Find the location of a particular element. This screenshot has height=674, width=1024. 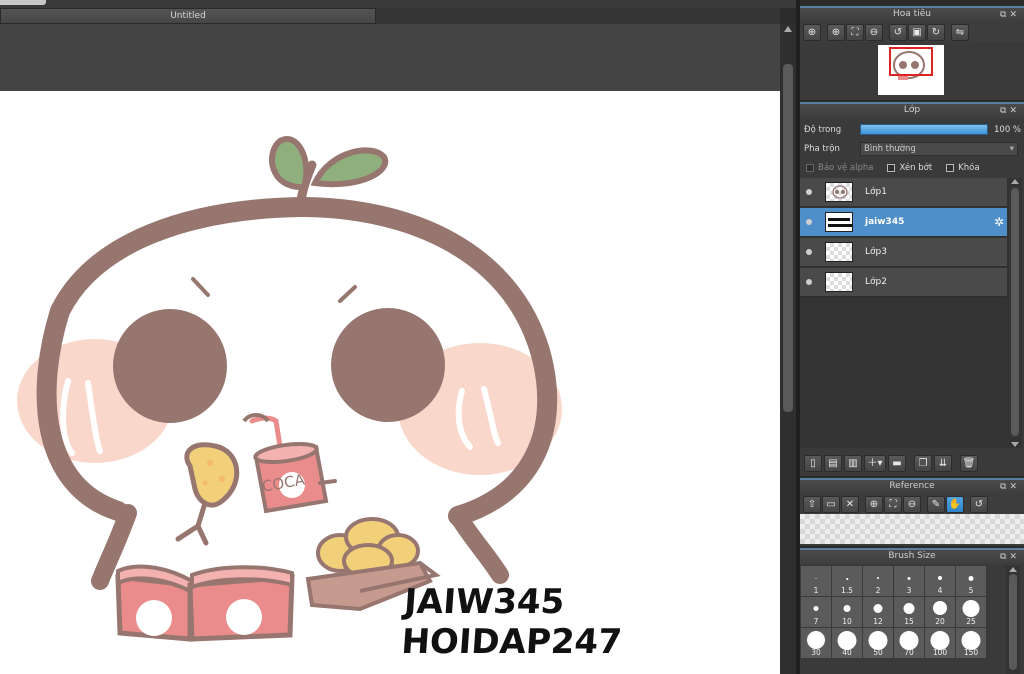

brush-size-cell: 150 is located at coordinates (971, 643).